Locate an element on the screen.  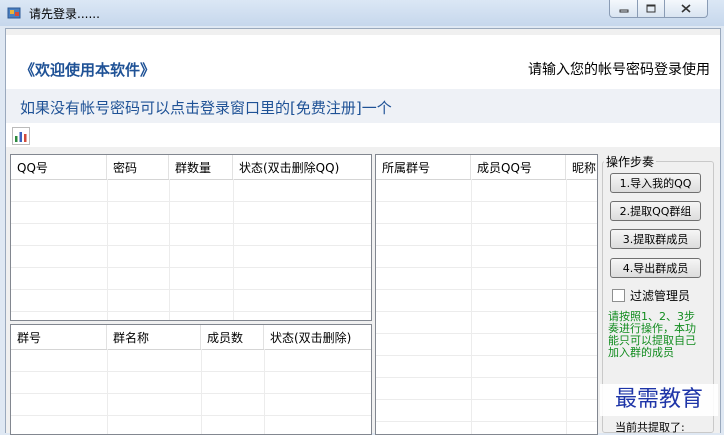
steps-legend: 操作步奏 is located at coordinates (630, 161).